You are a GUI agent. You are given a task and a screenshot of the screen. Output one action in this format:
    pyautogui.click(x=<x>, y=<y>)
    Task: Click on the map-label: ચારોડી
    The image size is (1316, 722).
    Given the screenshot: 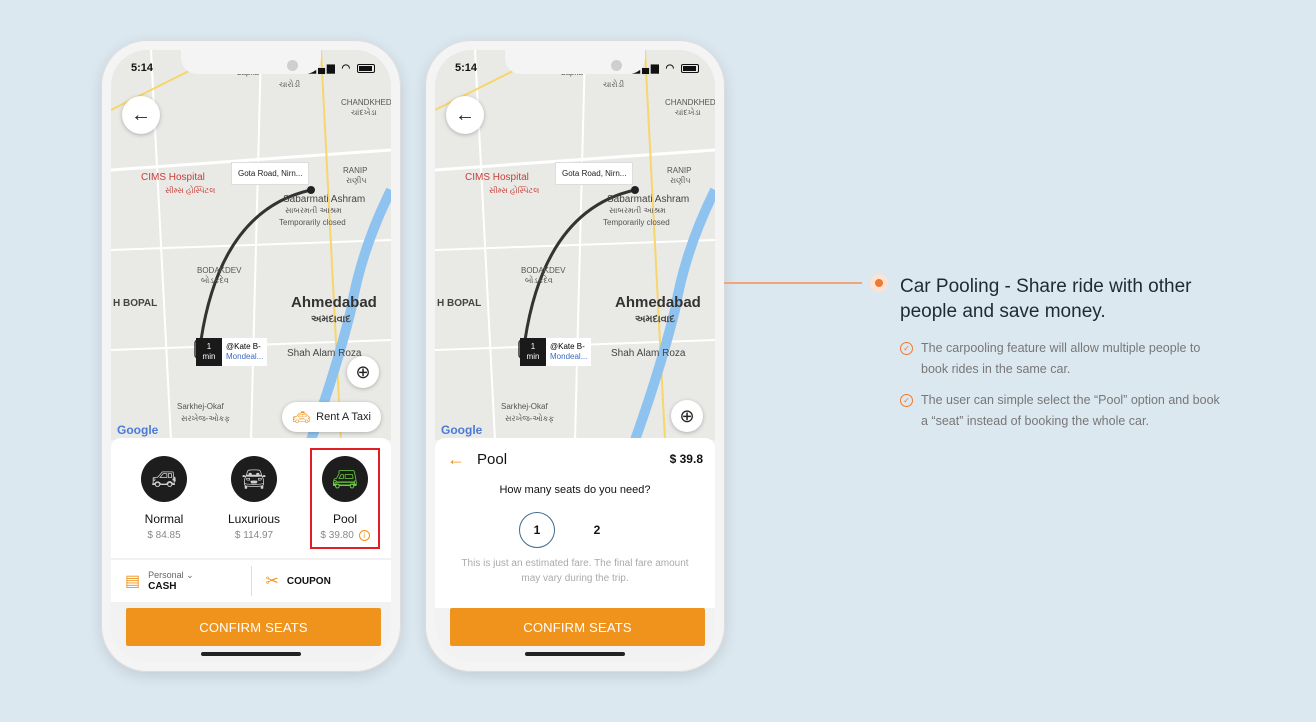 What is the action you would take?
    pyautogui.click(x=614, y=84)
    